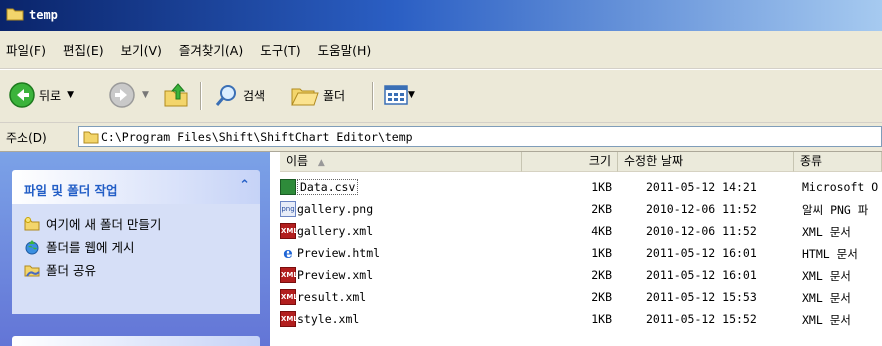 Image resolution: width=882 pixels, height=346 pixels. I want to click on file-modified: 2011-05-12 15:53, so click(701, 297).